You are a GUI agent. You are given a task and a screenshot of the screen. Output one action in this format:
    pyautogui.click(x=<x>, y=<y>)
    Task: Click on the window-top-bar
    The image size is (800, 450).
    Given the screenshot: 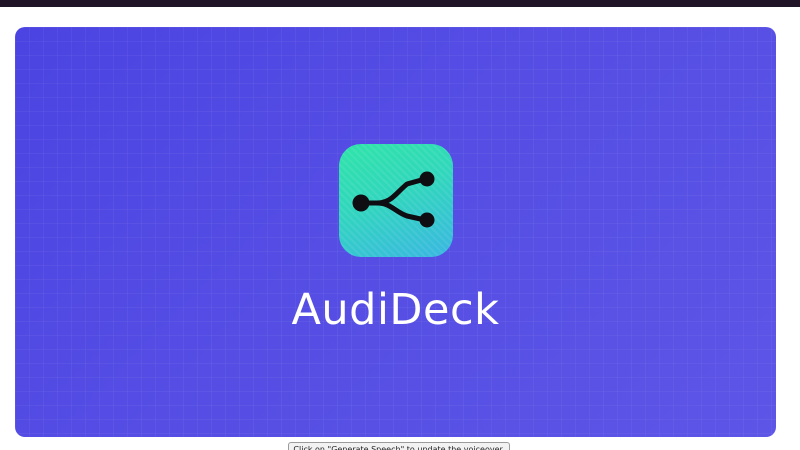 What is the action you would take?
    pyautogui.click(x=400, y=3)
    